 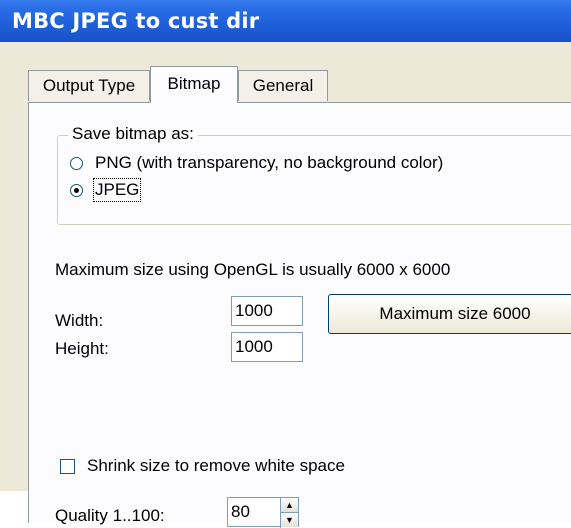 I want to click on tab-output-type-label: Output Type, so click(x=89, y=85).